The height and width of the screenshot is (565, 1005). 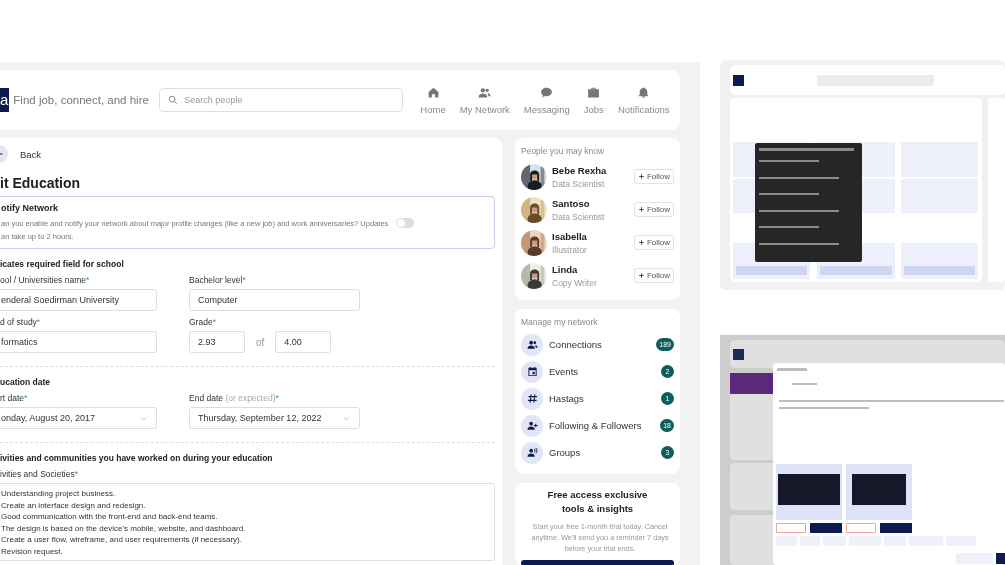 What do you see at coordinates (602, 398) in the screenshot?
I see `network-link: Hastags` at bounding box center [602, 398].